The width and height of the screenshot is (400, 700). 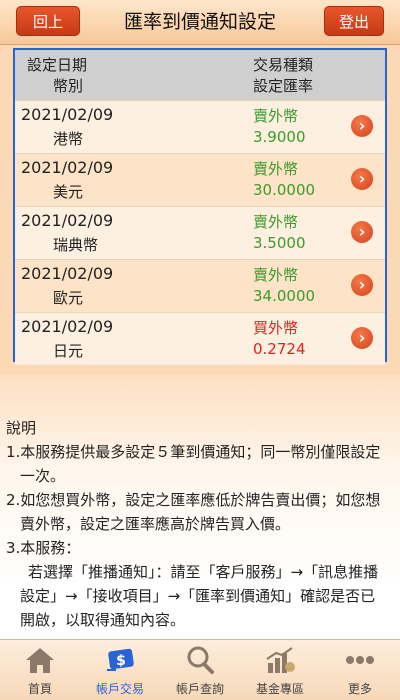 What do you see at coordinates (199, 689) in the screenshot?
I see `tab-label: 帳戶查詢` at bounding box center [199, 689].